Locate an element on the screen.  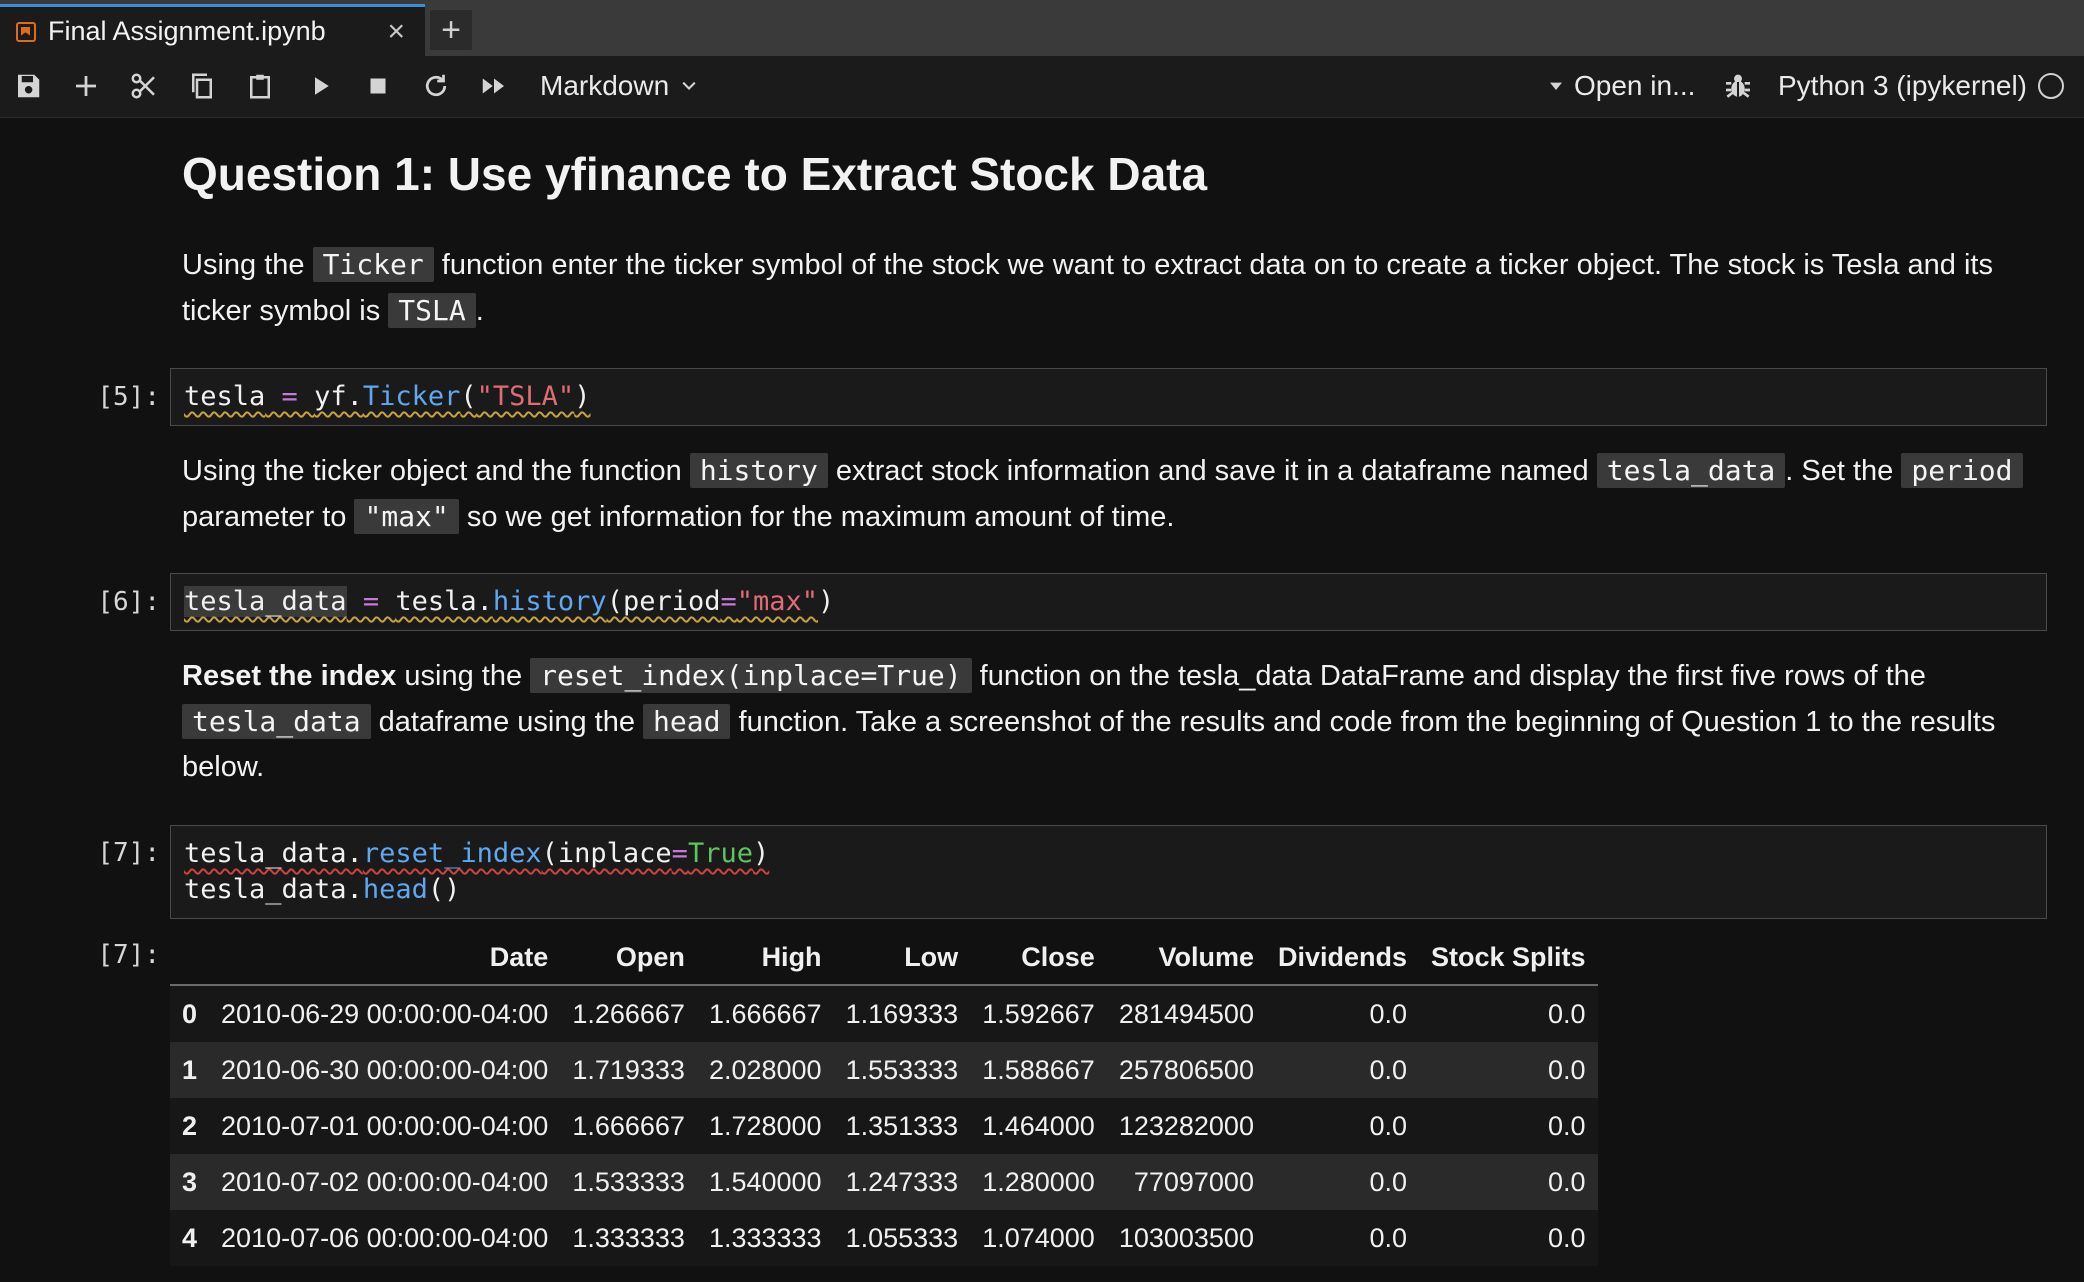
table-cell: 1.719333 is located at coordinates (628, 1069).